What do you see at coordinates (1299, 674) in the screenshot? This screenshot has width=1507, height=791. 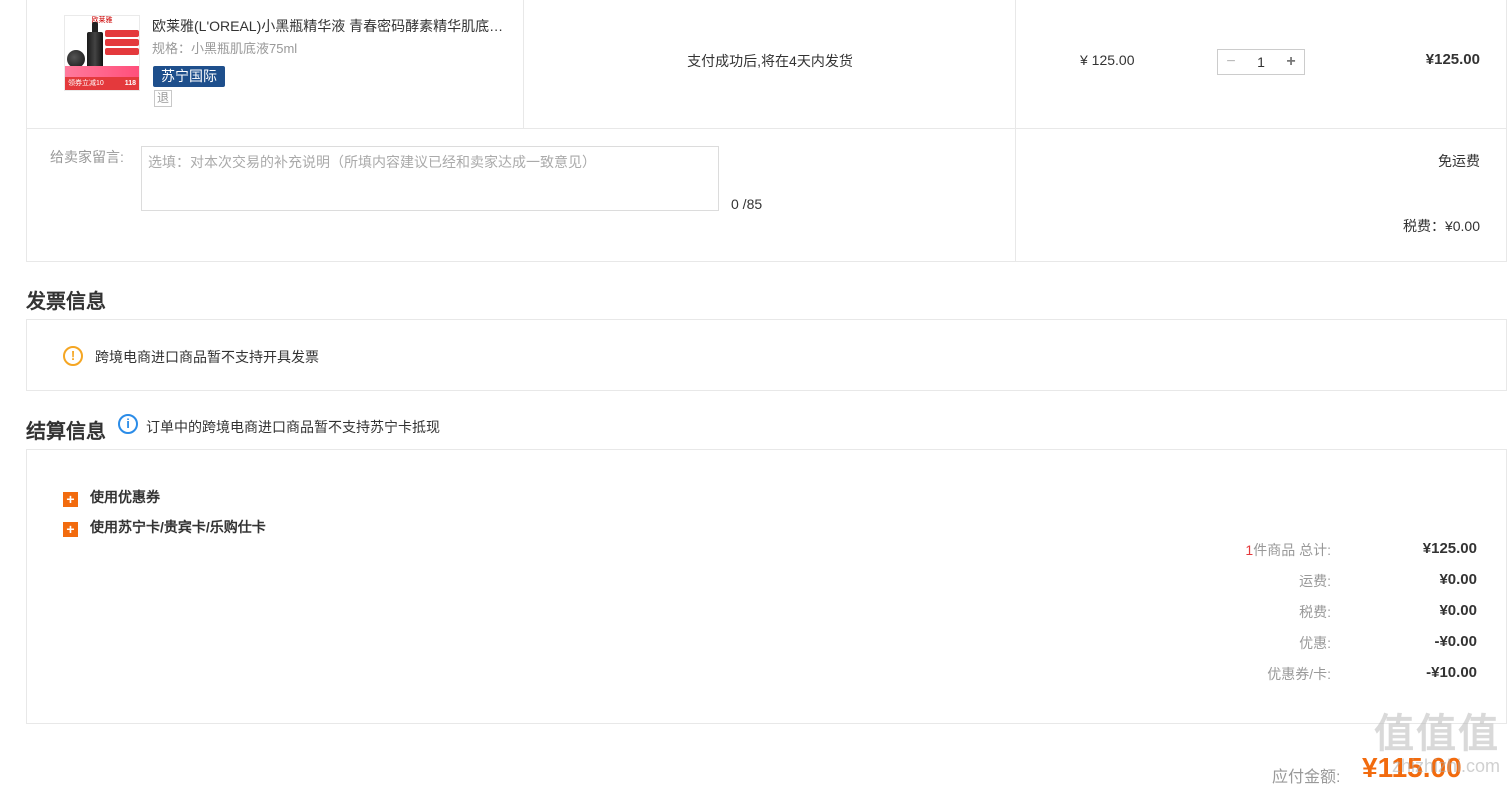 I see `summary-coupon-label: 优惠券/卡:` at bounding box center [1299, 674].